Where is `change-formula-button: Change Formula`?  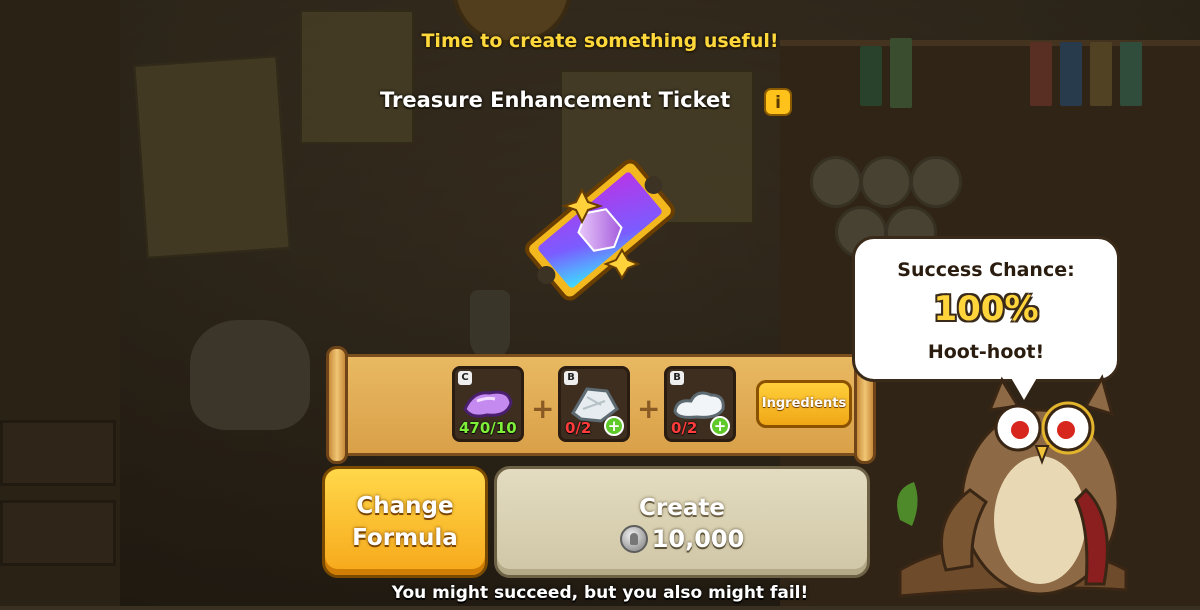
change-formula-button: Change Formula is located at coordinates (405, 522).